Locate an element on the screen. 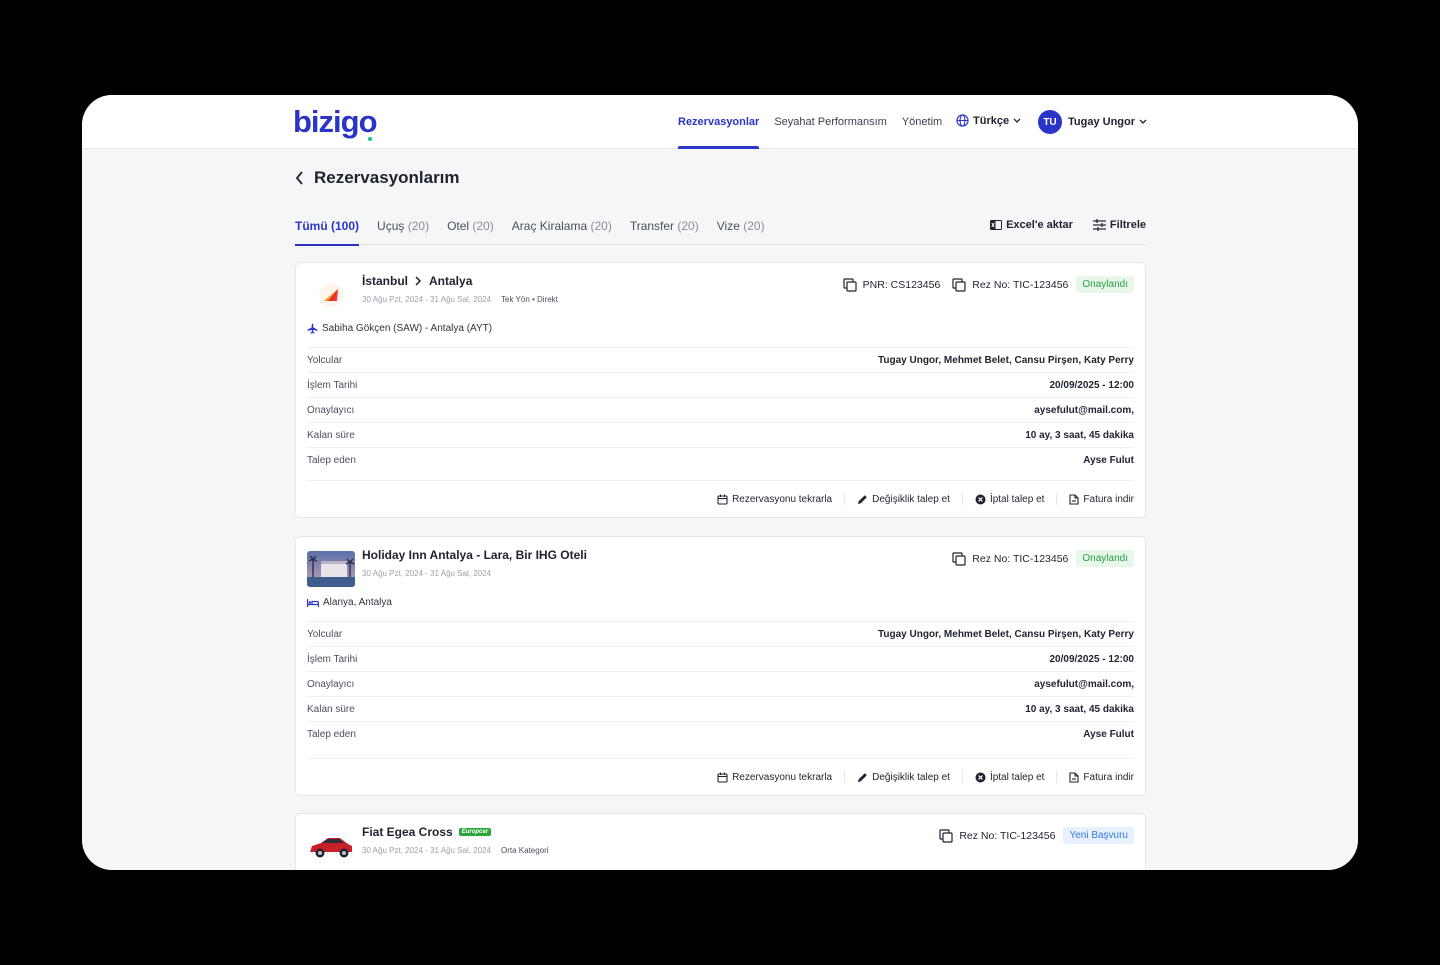 The image size is (1440, 965). language-selector: Türkçe is located at coordinates (990, 120).